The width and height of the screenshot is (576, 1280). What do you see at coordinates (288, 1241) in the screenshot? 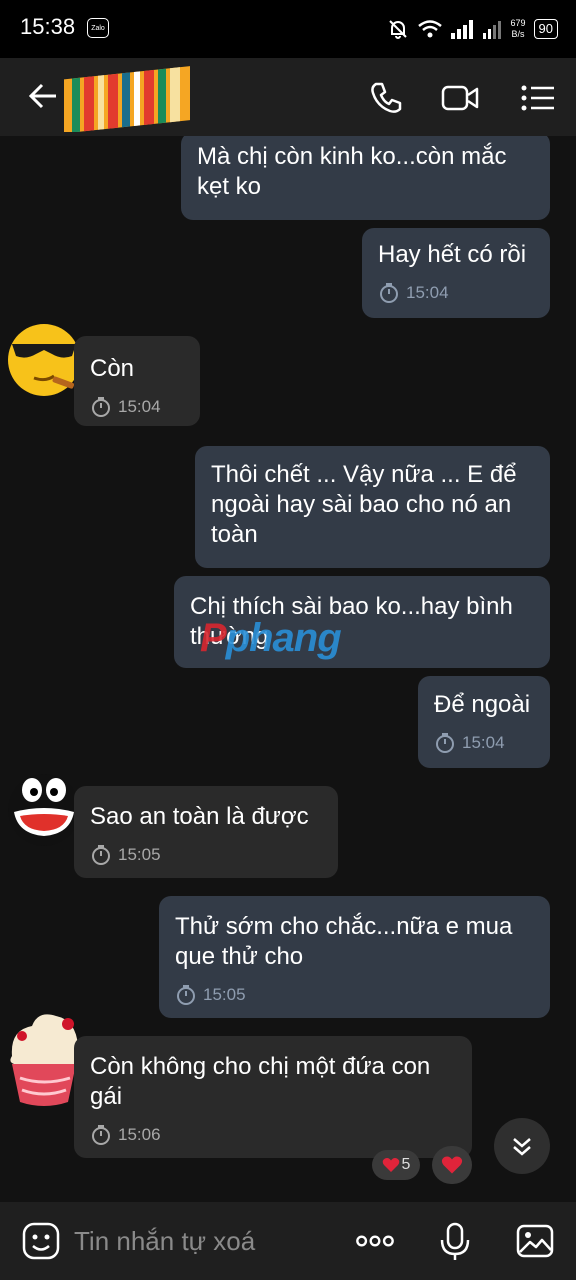
I see `composer-bar: Tin nhắn tự xoá` at bounding box center [288, 1241].